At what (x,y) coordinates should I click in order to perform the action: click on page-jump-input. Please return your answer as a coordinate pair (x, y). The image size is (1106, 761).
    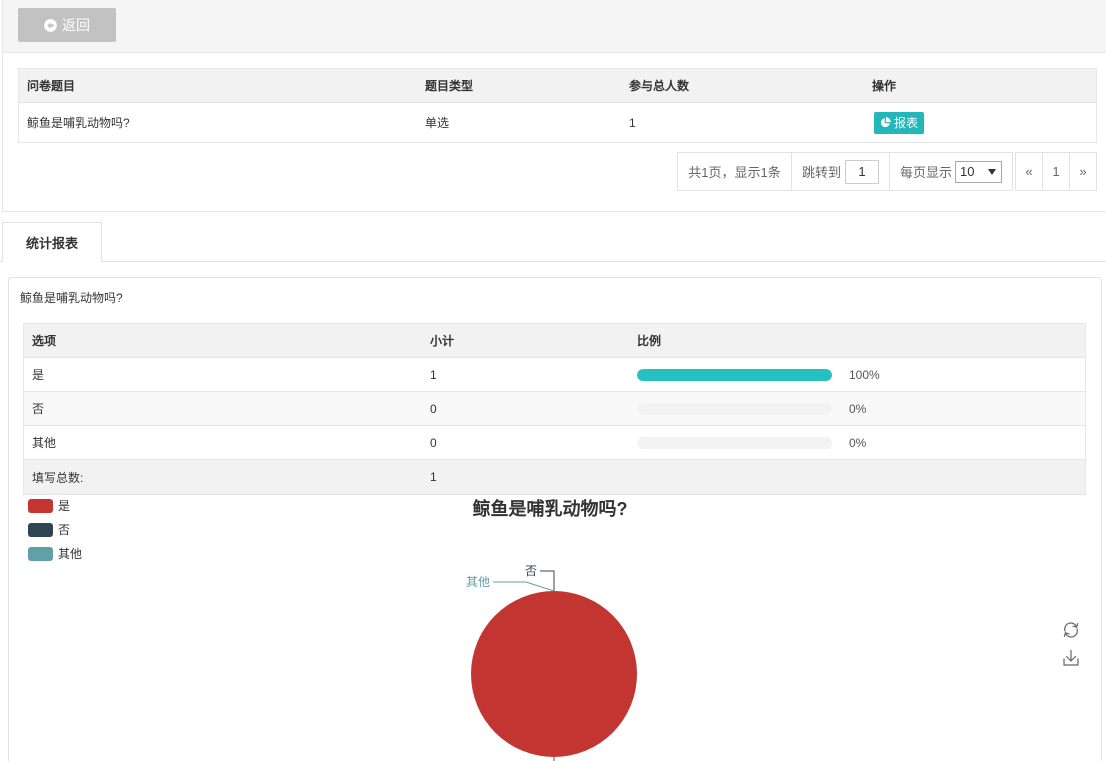
    Looking at the image, I should click on (862, 171).